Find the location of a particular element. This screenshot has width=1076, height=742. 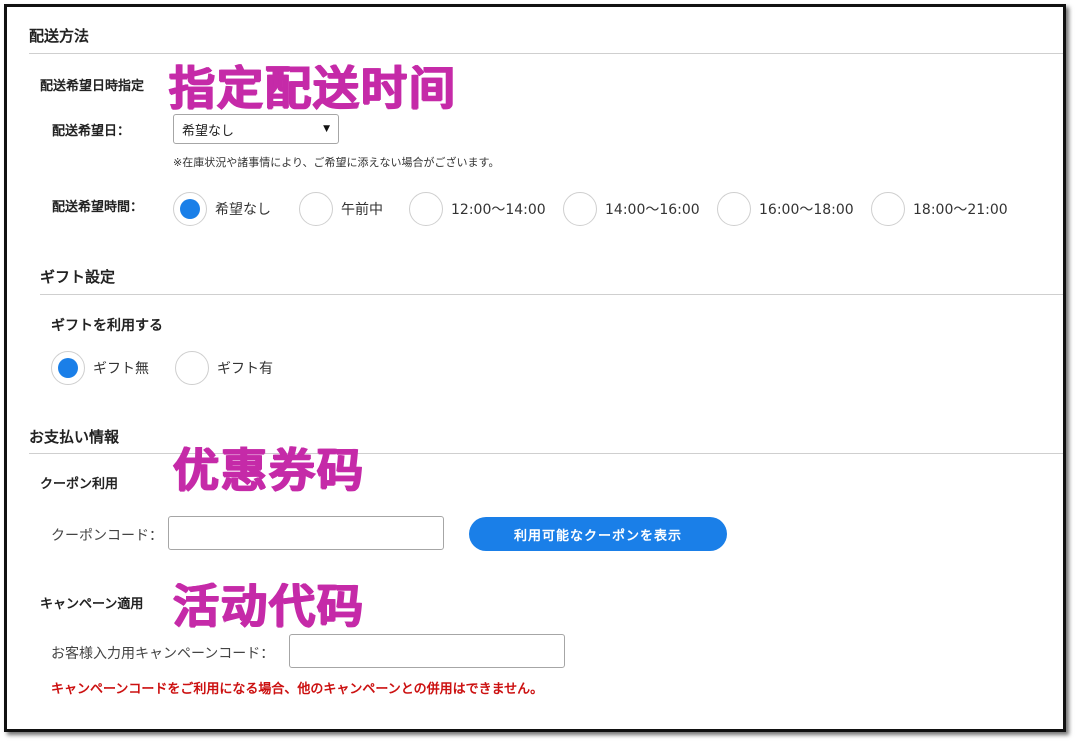

gift-divider is located at coordinates (551, 294).